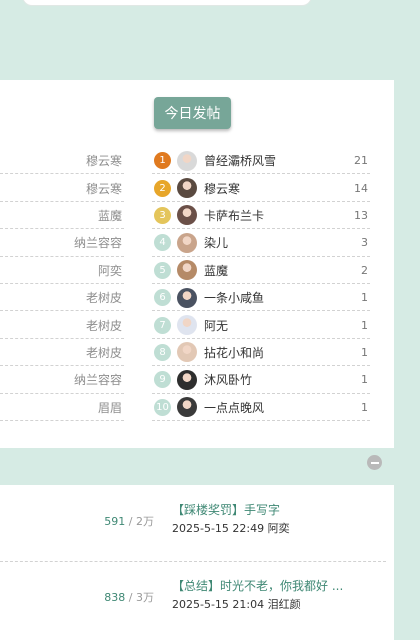 Image resolution: width=420 pixels, height=640 pixels. What do you see at coordinates (115, 597) in the screenshot?
I see `view-count: 838` at bounding box center [115, 597].